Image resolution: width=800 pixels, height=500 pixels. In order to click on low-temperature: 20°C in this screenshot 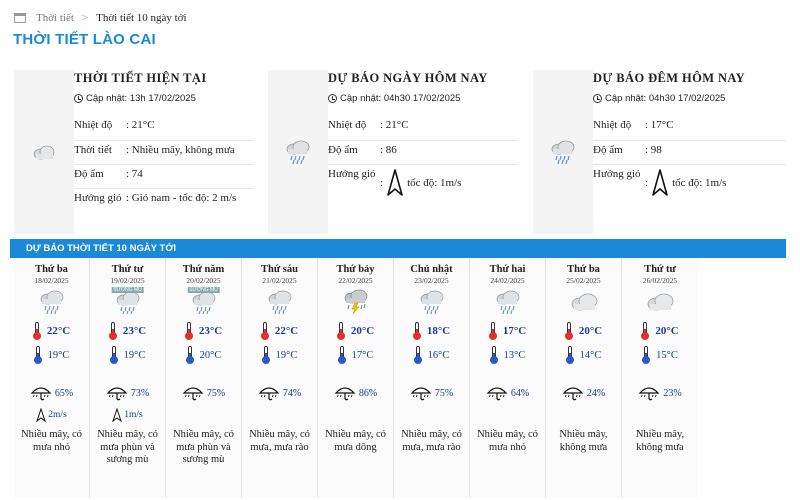, I will do `click(203, 355)`.